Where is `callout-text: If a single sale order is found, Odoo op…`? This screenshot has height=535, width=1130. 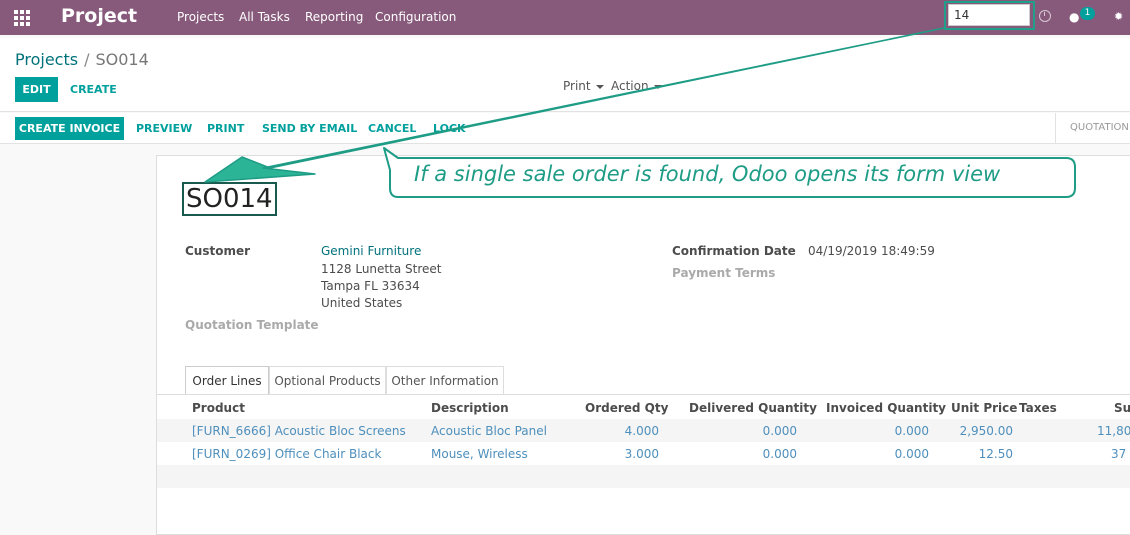 callout-text: If a single sale order is found, Odoo op… is located at coordinates (707, 174).